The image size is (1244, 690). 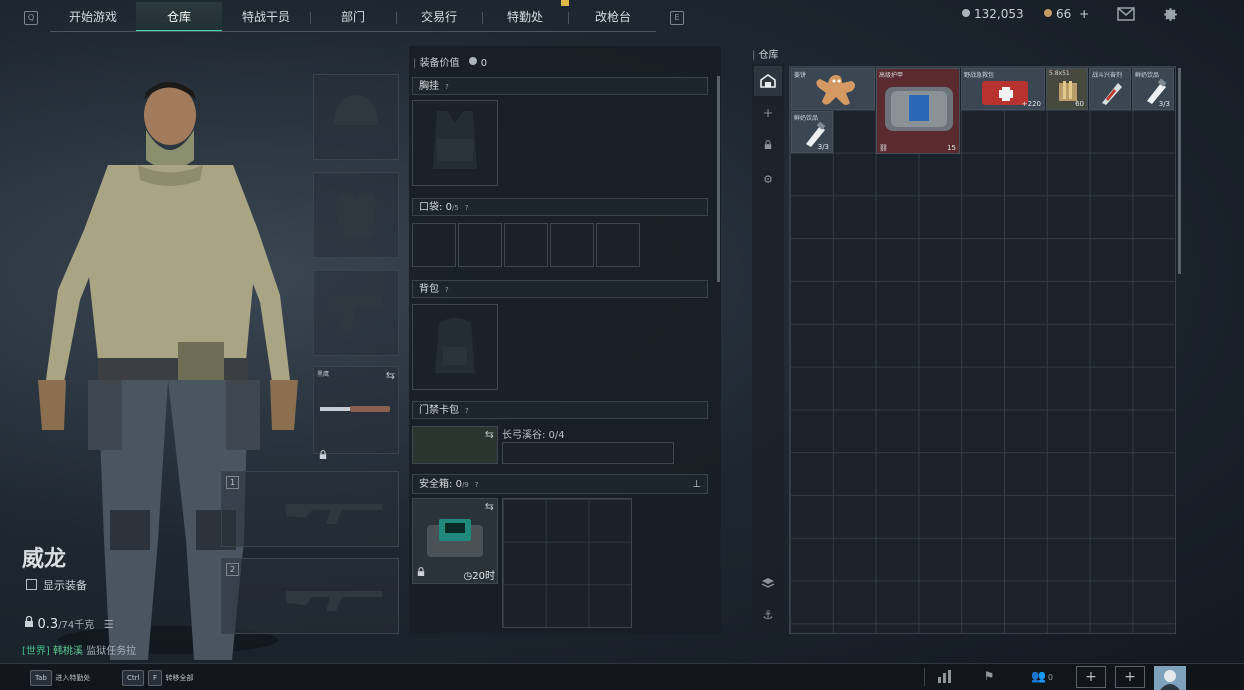 What do you see at coordinates (567, 563) in the screenshot?
I see `safe-box-grid` at bounding box center [567, 563].